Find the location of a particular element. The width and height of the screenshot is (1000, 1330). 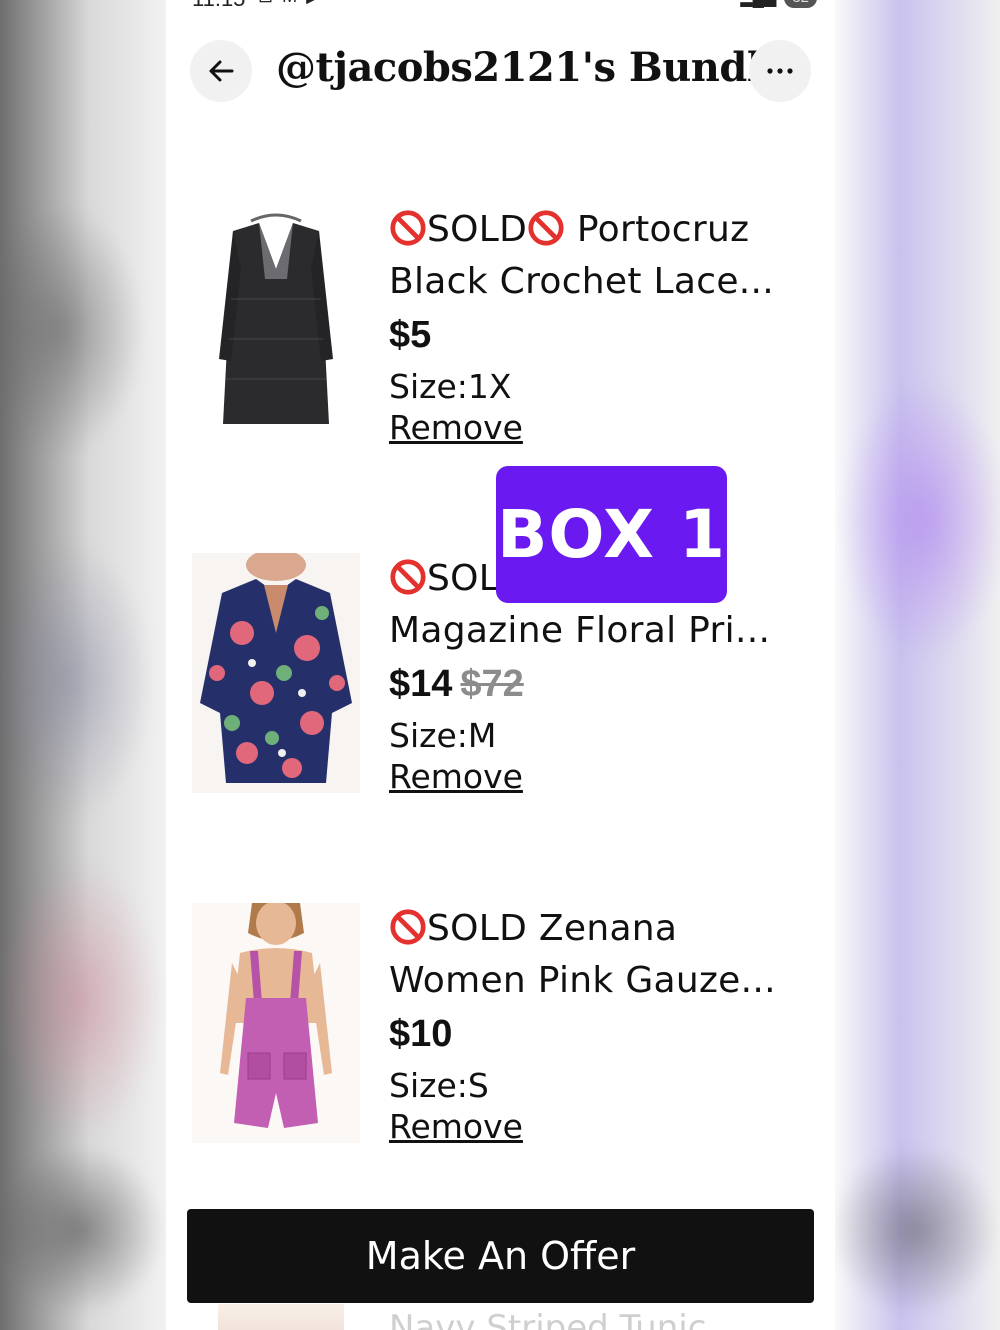

size-line: Size:1X is located at coordinates (599, 386).